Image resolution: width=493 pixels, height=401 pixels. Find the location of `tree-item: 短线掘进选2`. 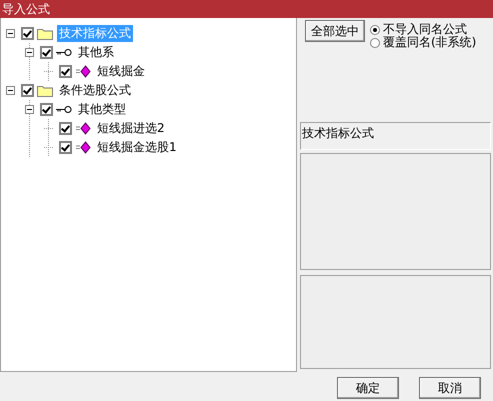

tree-item: 短线掘进选2 is located at coordinates (131, 128).